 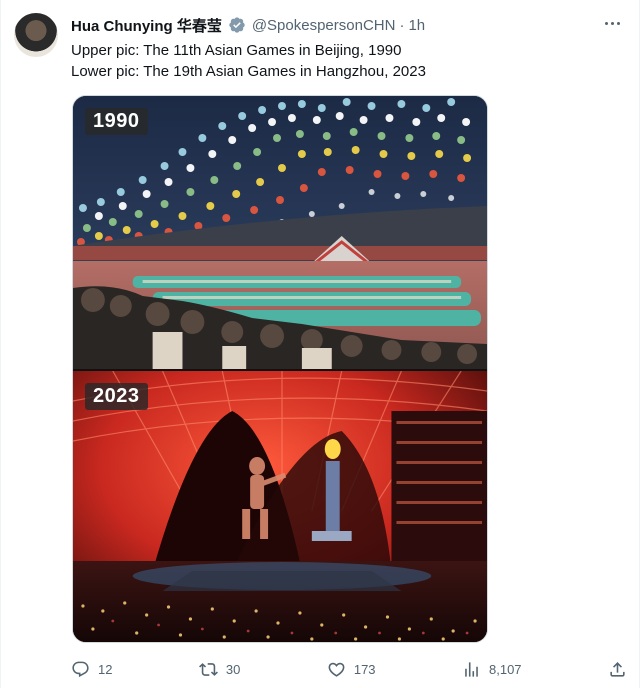 I want to click on views-button: 8,107, so click(x=492, y=669).